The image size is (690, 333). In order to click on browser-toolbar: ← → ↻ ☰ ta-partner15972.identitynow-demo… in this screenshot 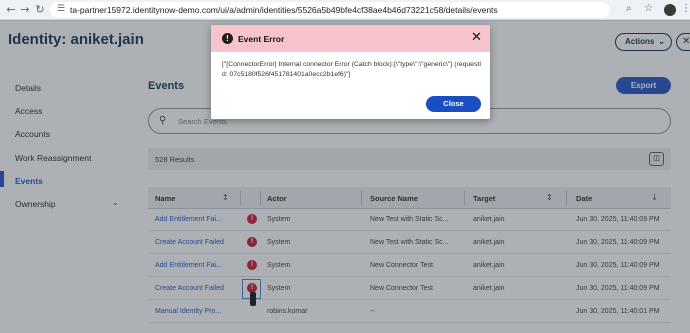, I will do `click(345, 10)`.